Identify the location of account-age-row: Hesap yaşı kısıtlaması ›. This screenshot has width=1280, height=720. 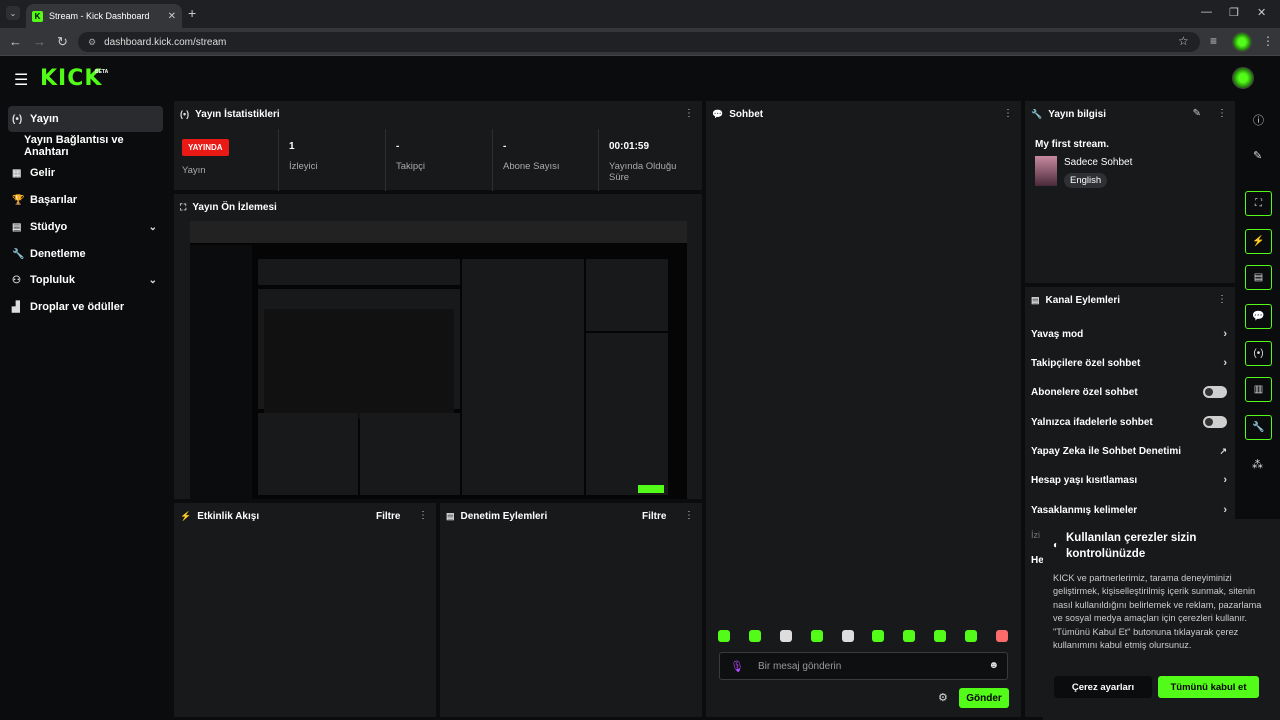
(1130, 480).